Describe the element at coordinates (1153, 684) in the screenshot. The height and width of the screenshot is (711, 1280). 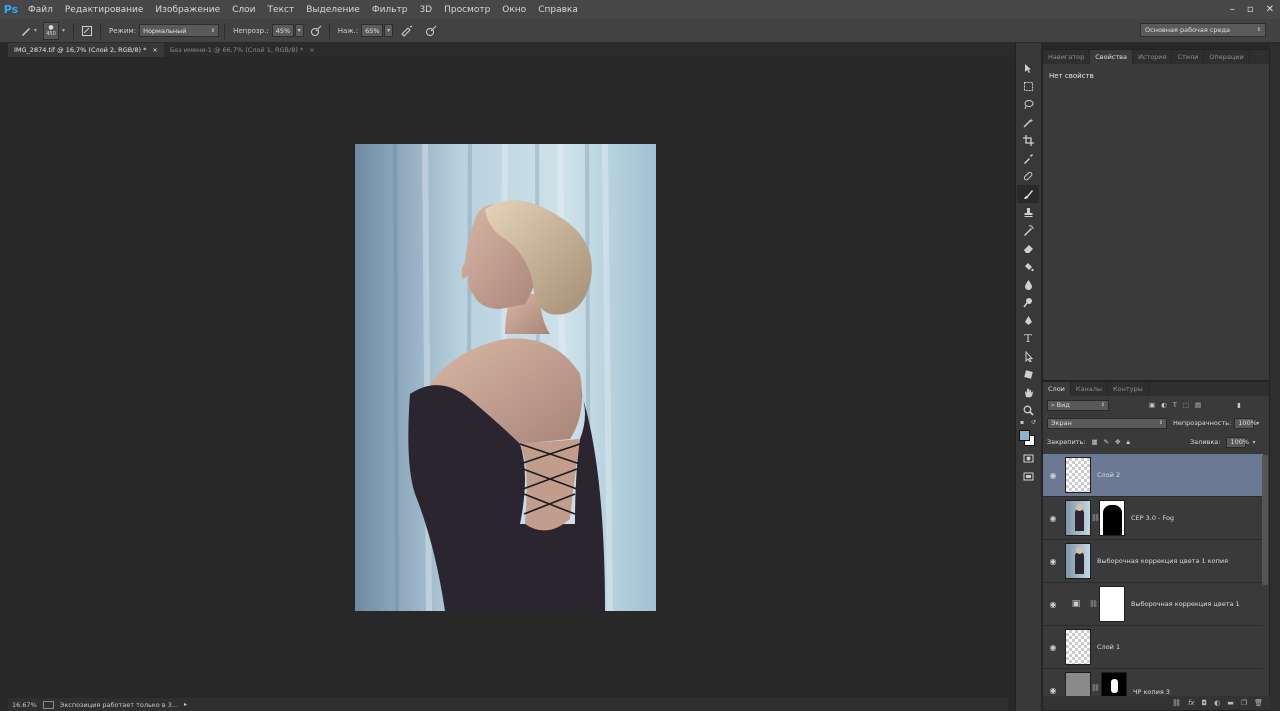
I see `layer-row: ◉ ⛓︎ ЧР копия 3` at that location.